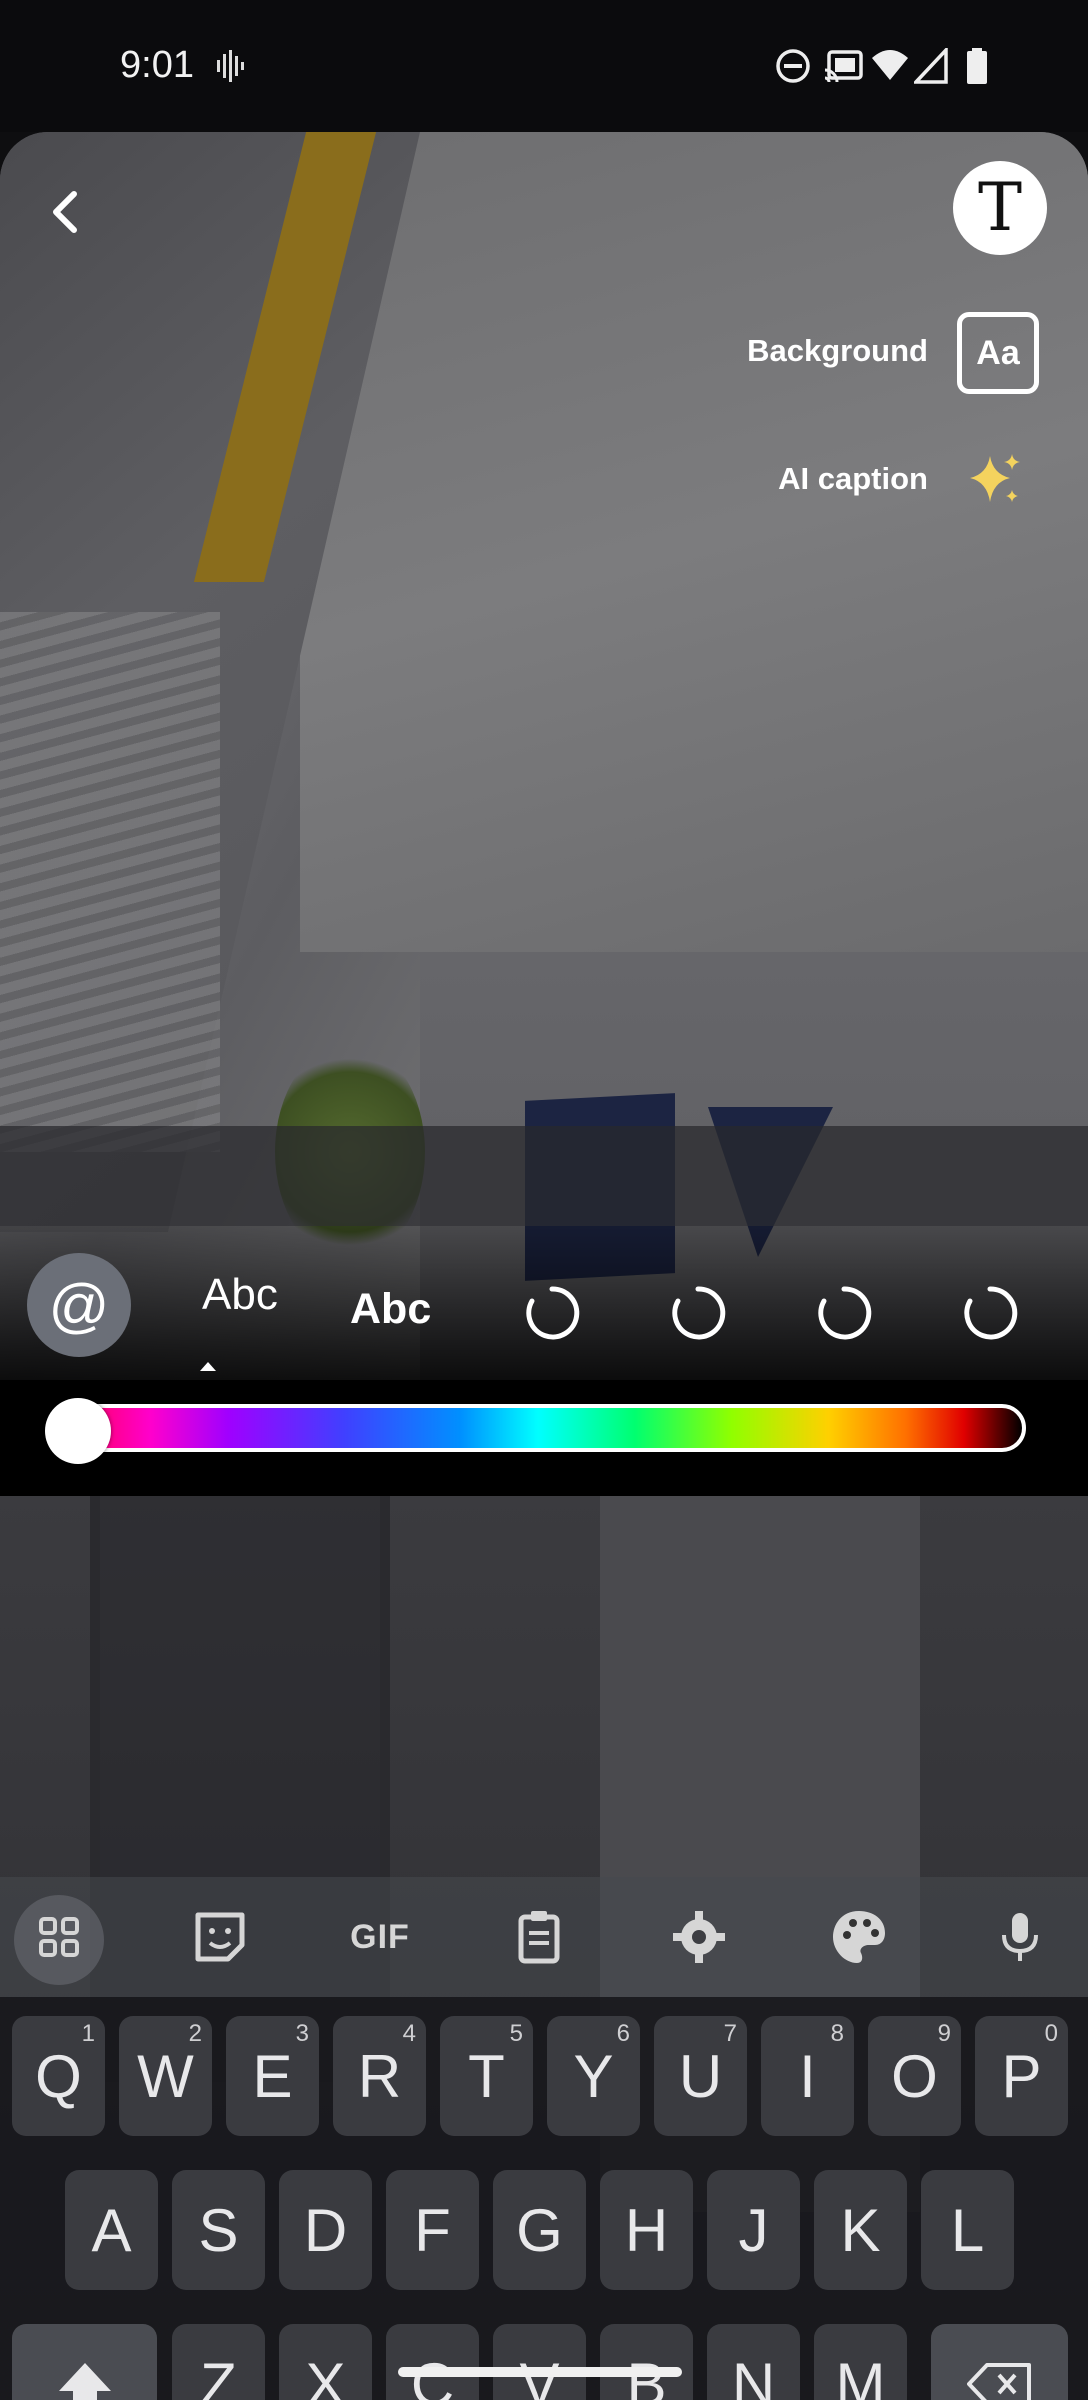 The image size is (1088, 2400). Describe the element at coordinates (220, 1937) in the screenshot. I see `sticker-icon` at that location.